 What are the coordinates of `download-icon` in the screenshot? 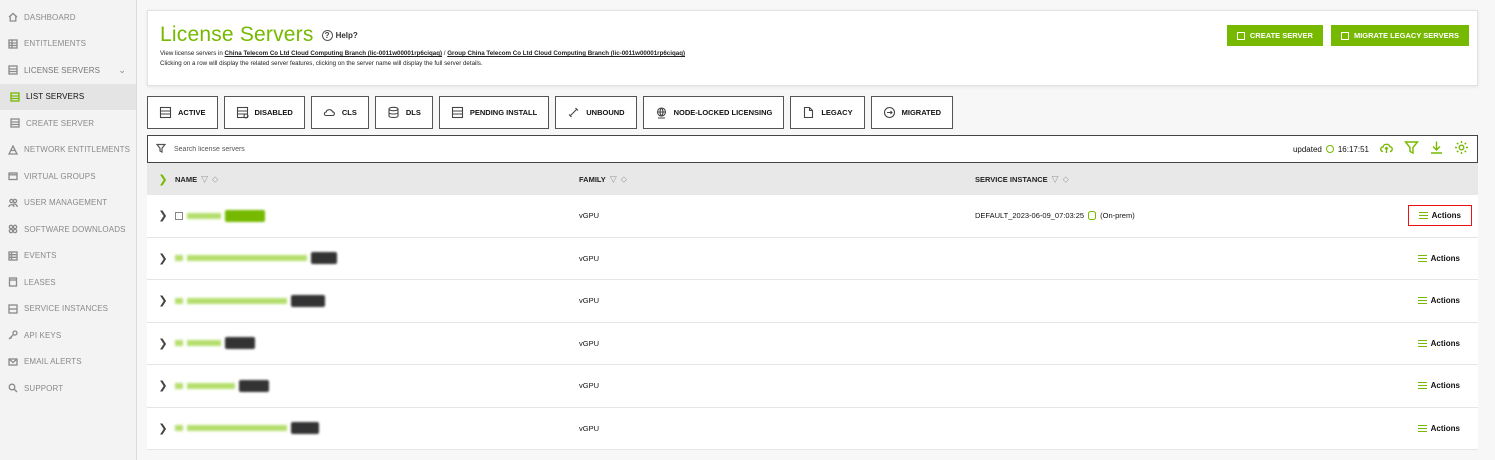 It's located at (1436, 149).